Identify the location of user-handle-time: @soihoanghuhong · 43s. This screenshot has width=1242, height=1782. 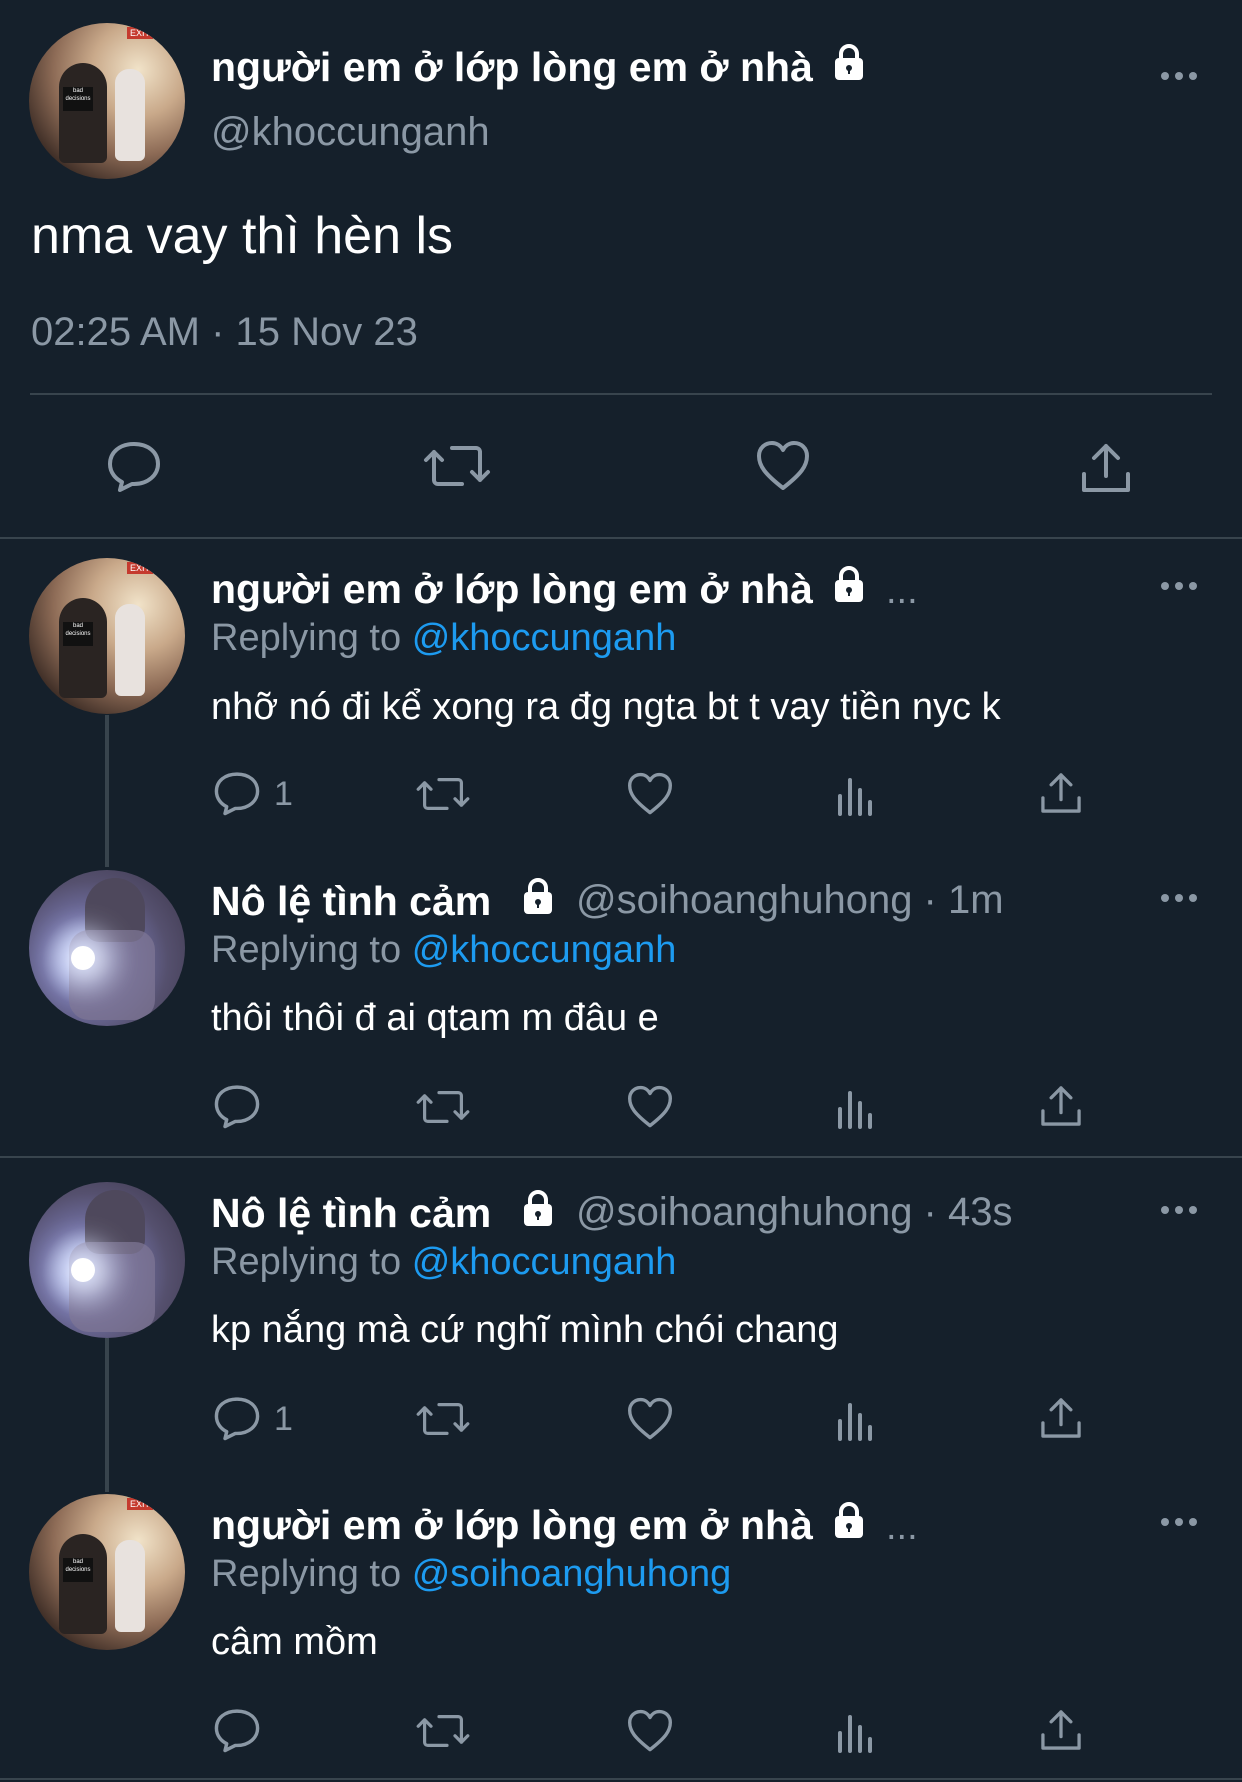
(794, 1212).